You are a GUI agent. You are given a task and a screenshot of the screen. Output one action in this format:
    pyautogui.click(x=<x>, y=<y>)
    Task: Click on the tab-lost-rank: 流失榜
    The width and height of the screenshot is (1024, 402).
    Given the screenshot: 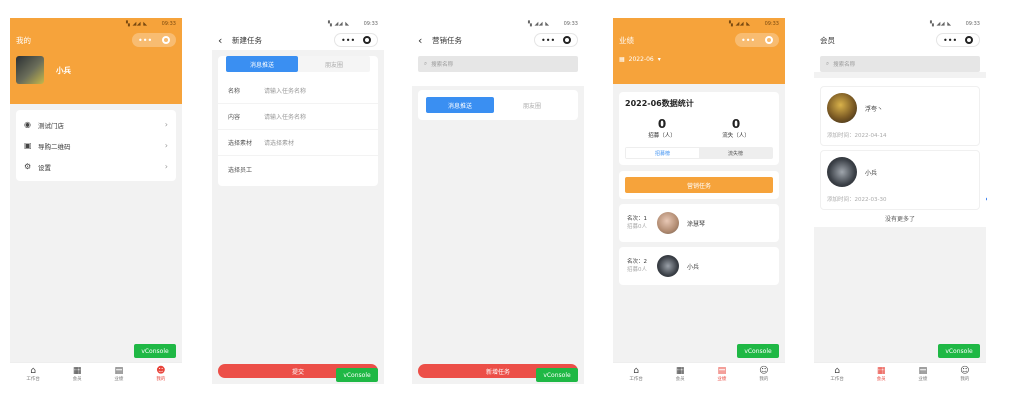 What is the action you would take?
    pyautogui.click(x=735, y=153)
    